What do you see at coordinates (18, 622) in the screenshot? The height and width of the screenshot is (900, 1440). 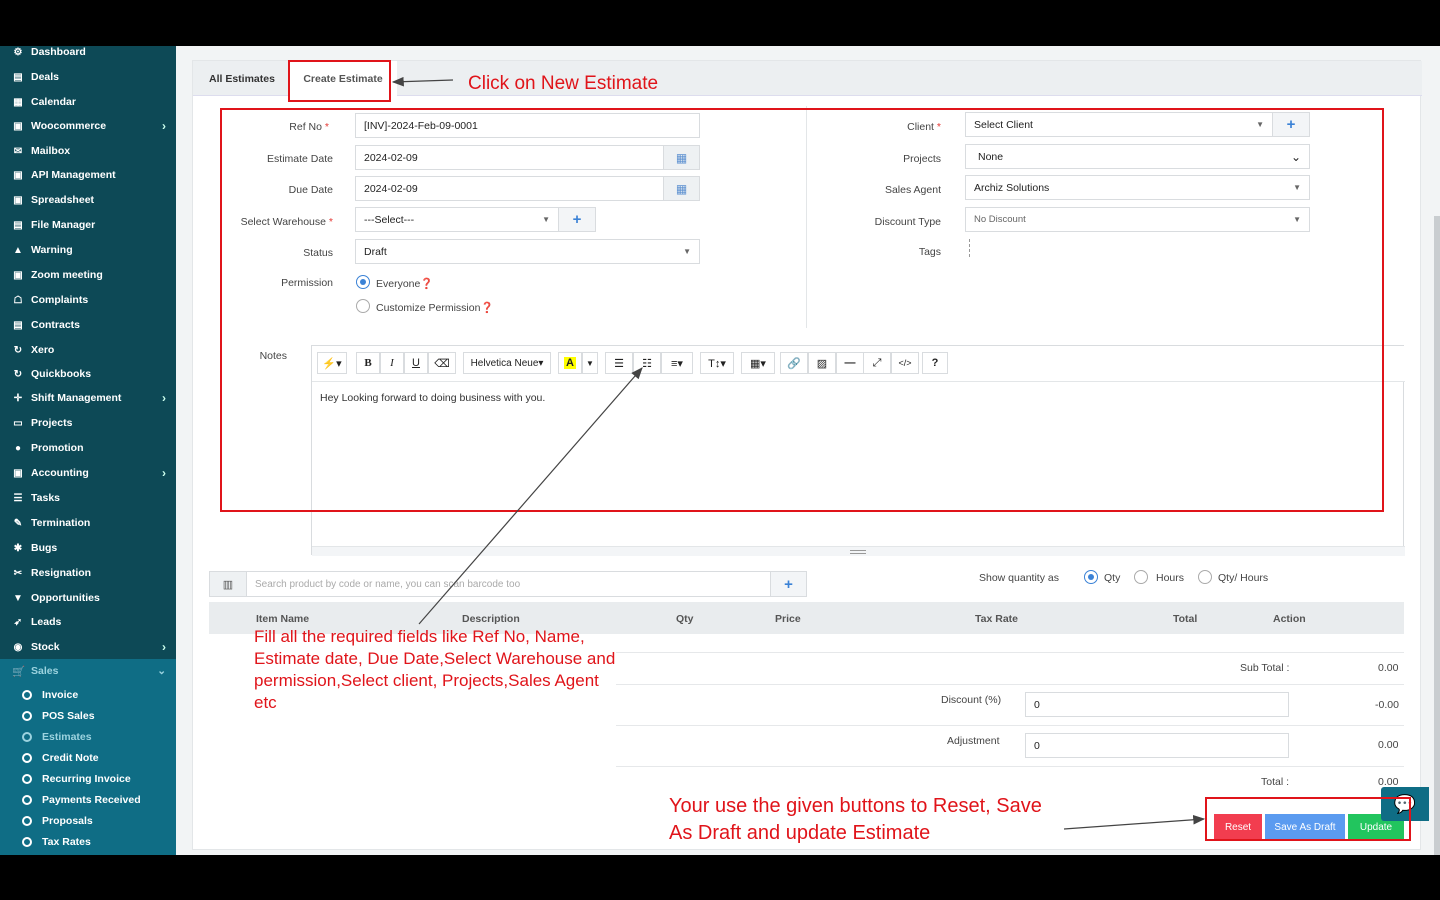 I see `sidebar-icon: ➶` at bounding box center [18, 622].